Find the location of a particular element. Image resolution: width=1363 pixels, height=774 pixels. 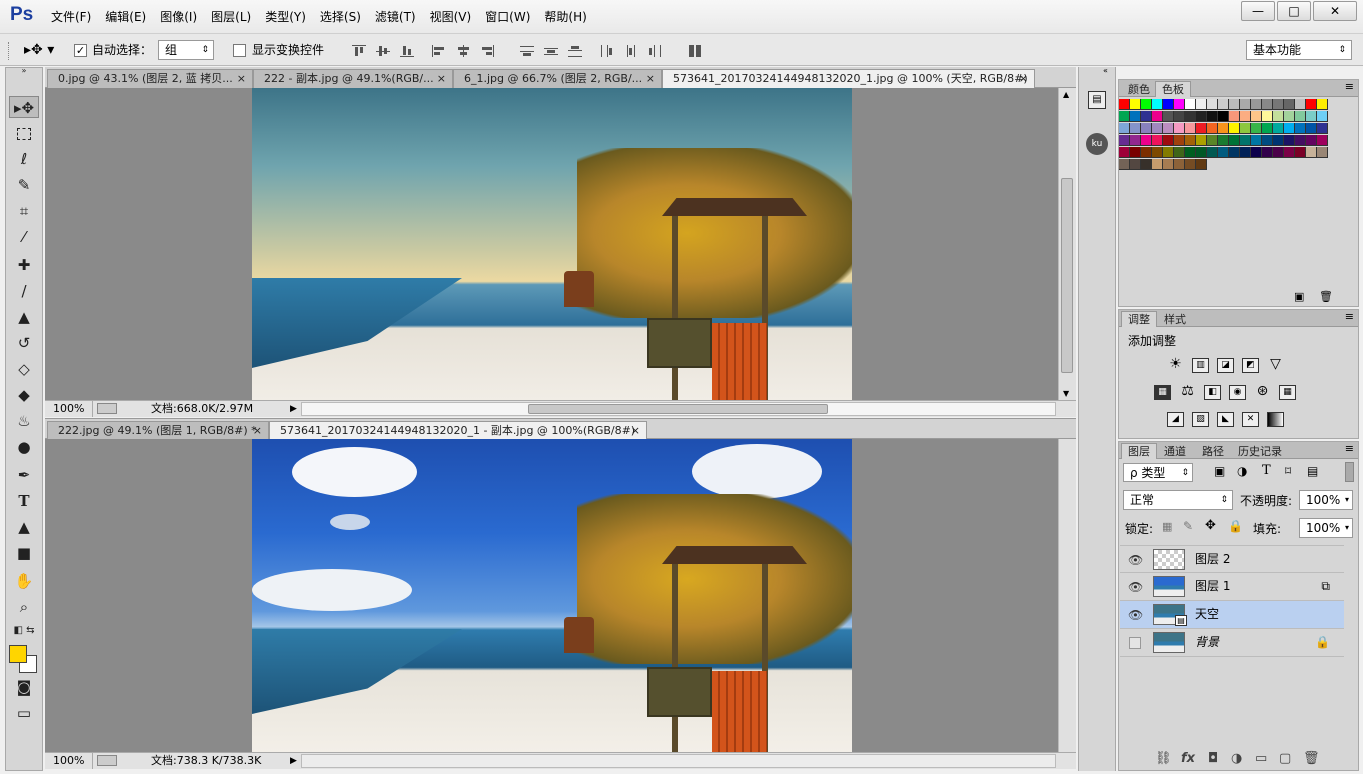

eyedropper-tool-icon: ⁄ is located at coordinates (24, 237).